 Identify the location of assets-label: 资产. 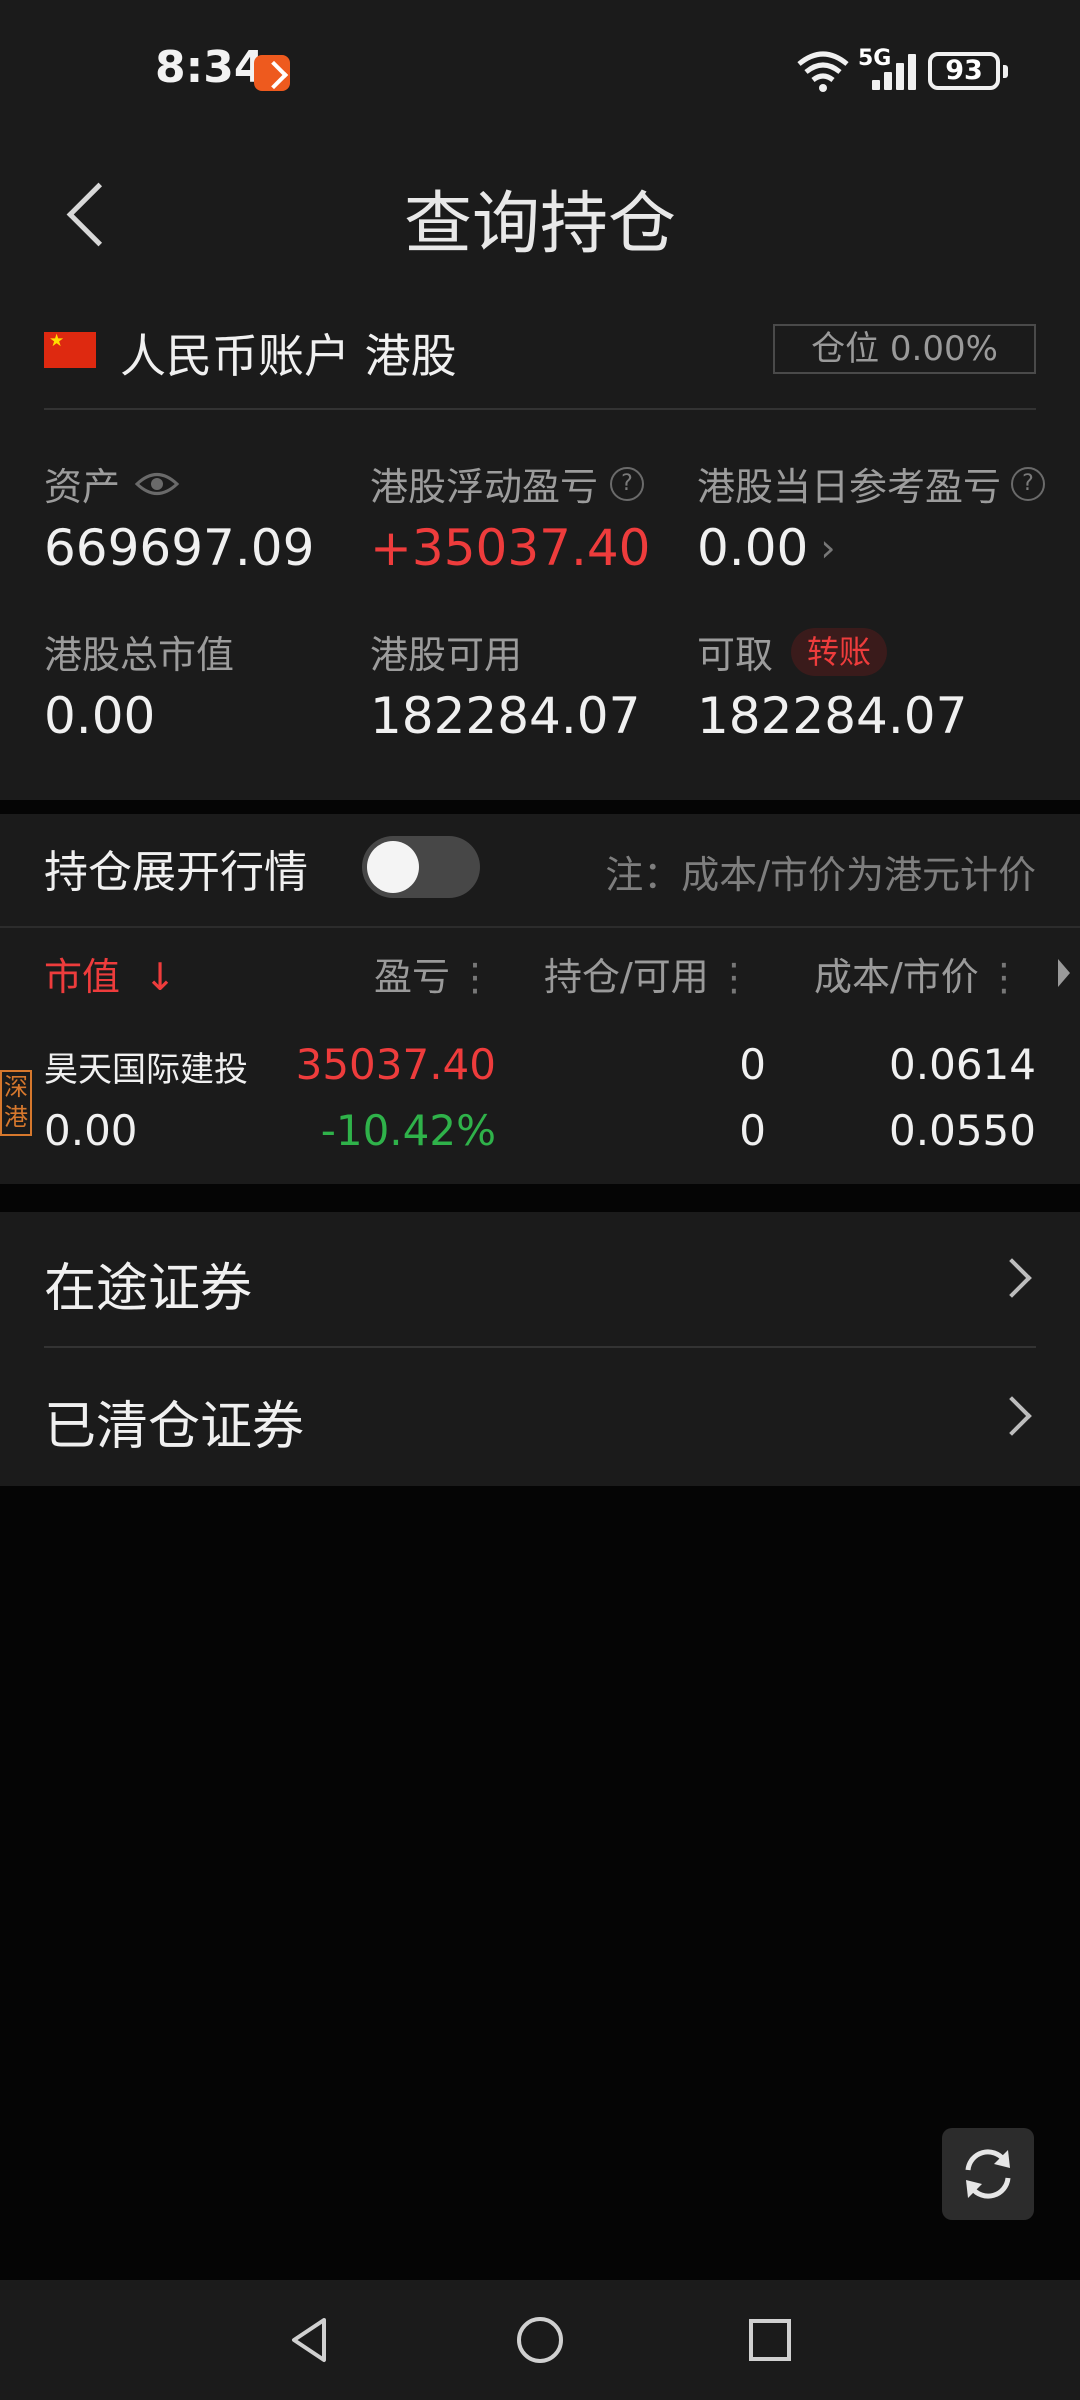
(82, 487).